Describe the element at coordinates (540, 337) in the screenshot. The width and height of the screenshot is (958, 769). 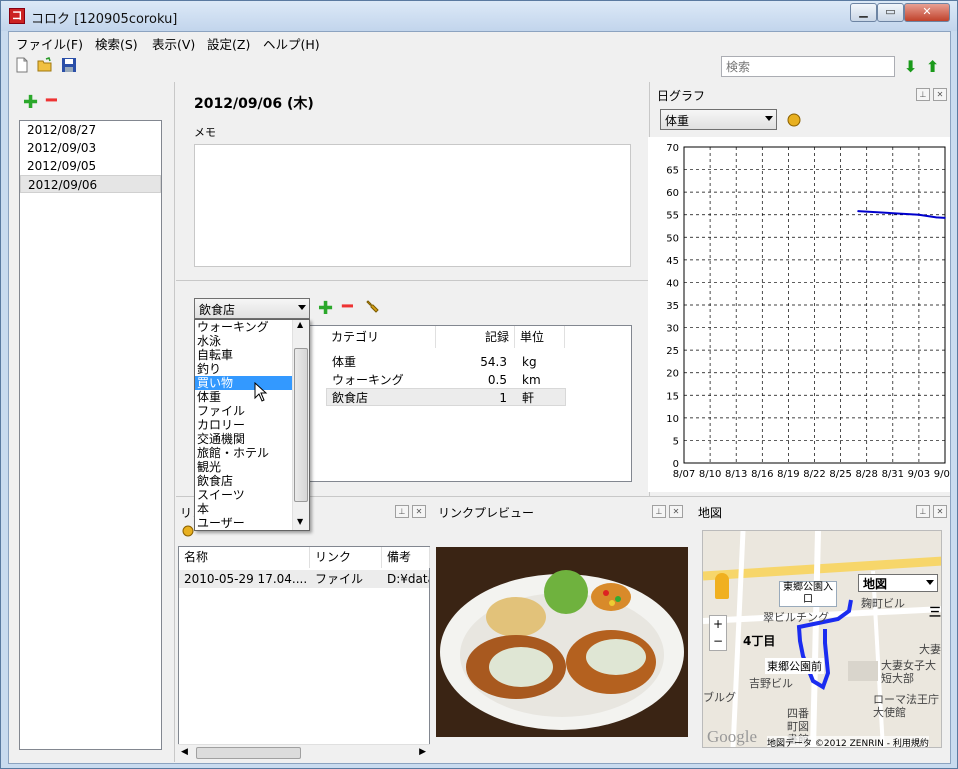
I see `column-unit: 単位` at that location.